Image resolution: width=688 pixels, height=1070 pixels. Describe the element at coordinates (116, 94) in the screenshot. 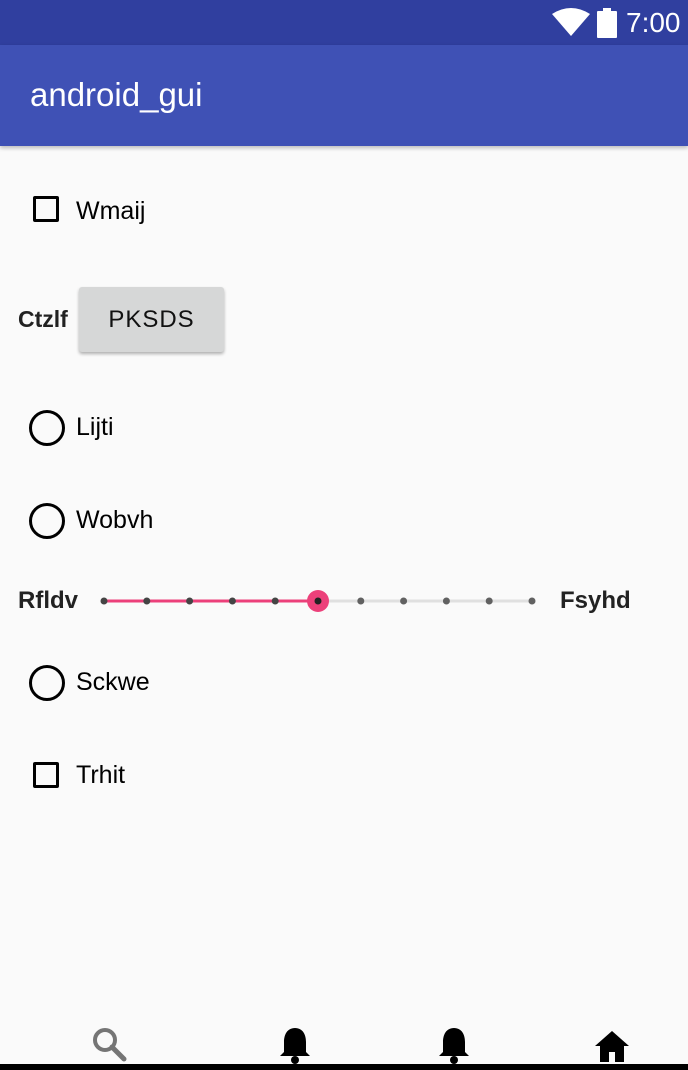

I see `app-title: android_gui` at that location.